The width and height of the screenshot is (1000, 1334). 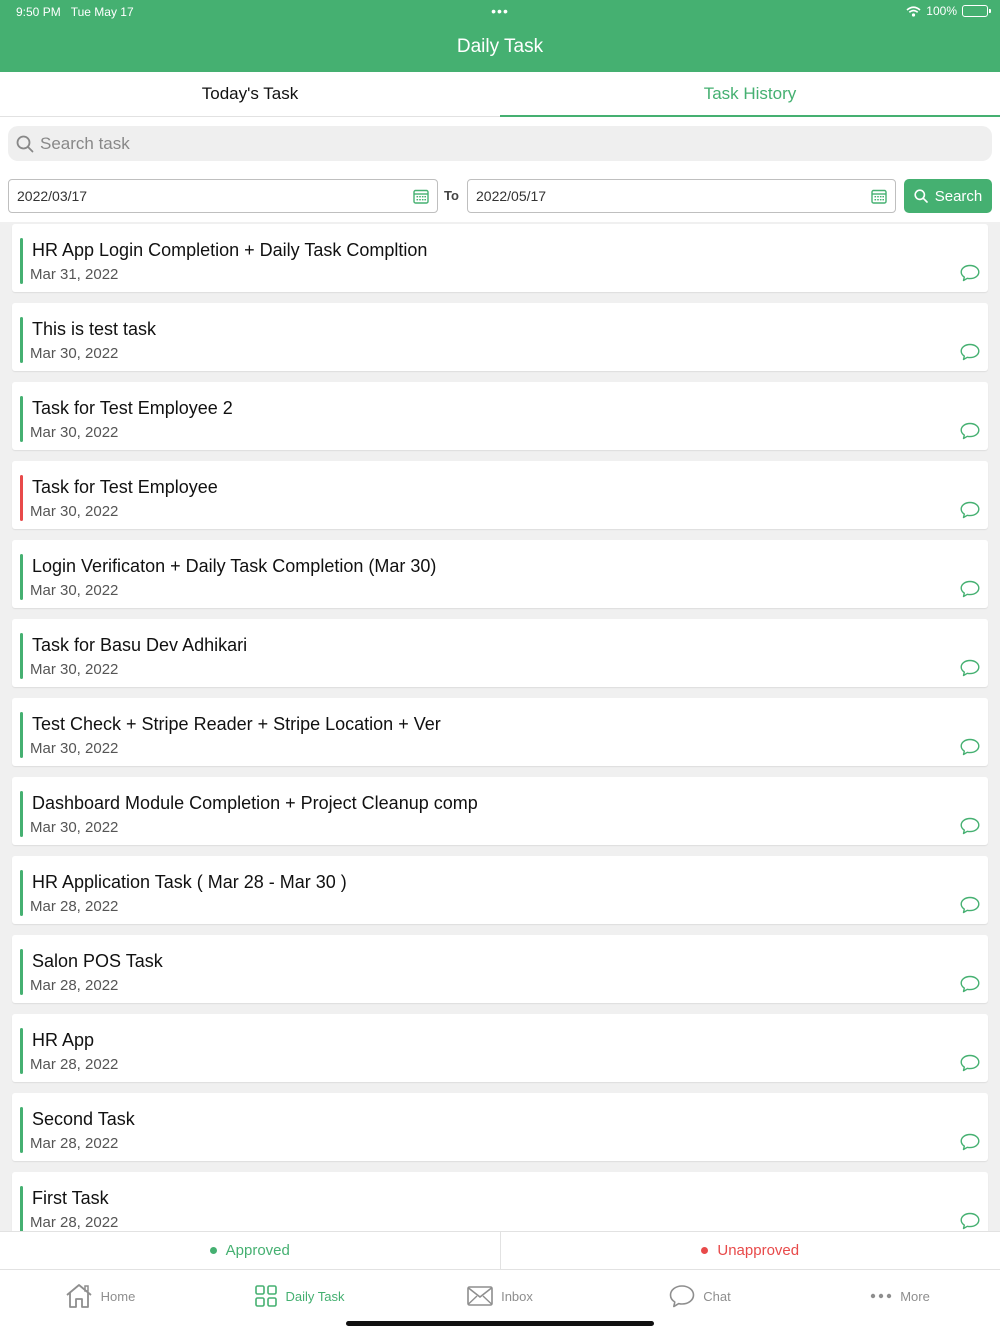 I want to click on nav-more: More, so click(x=900, y=1296).